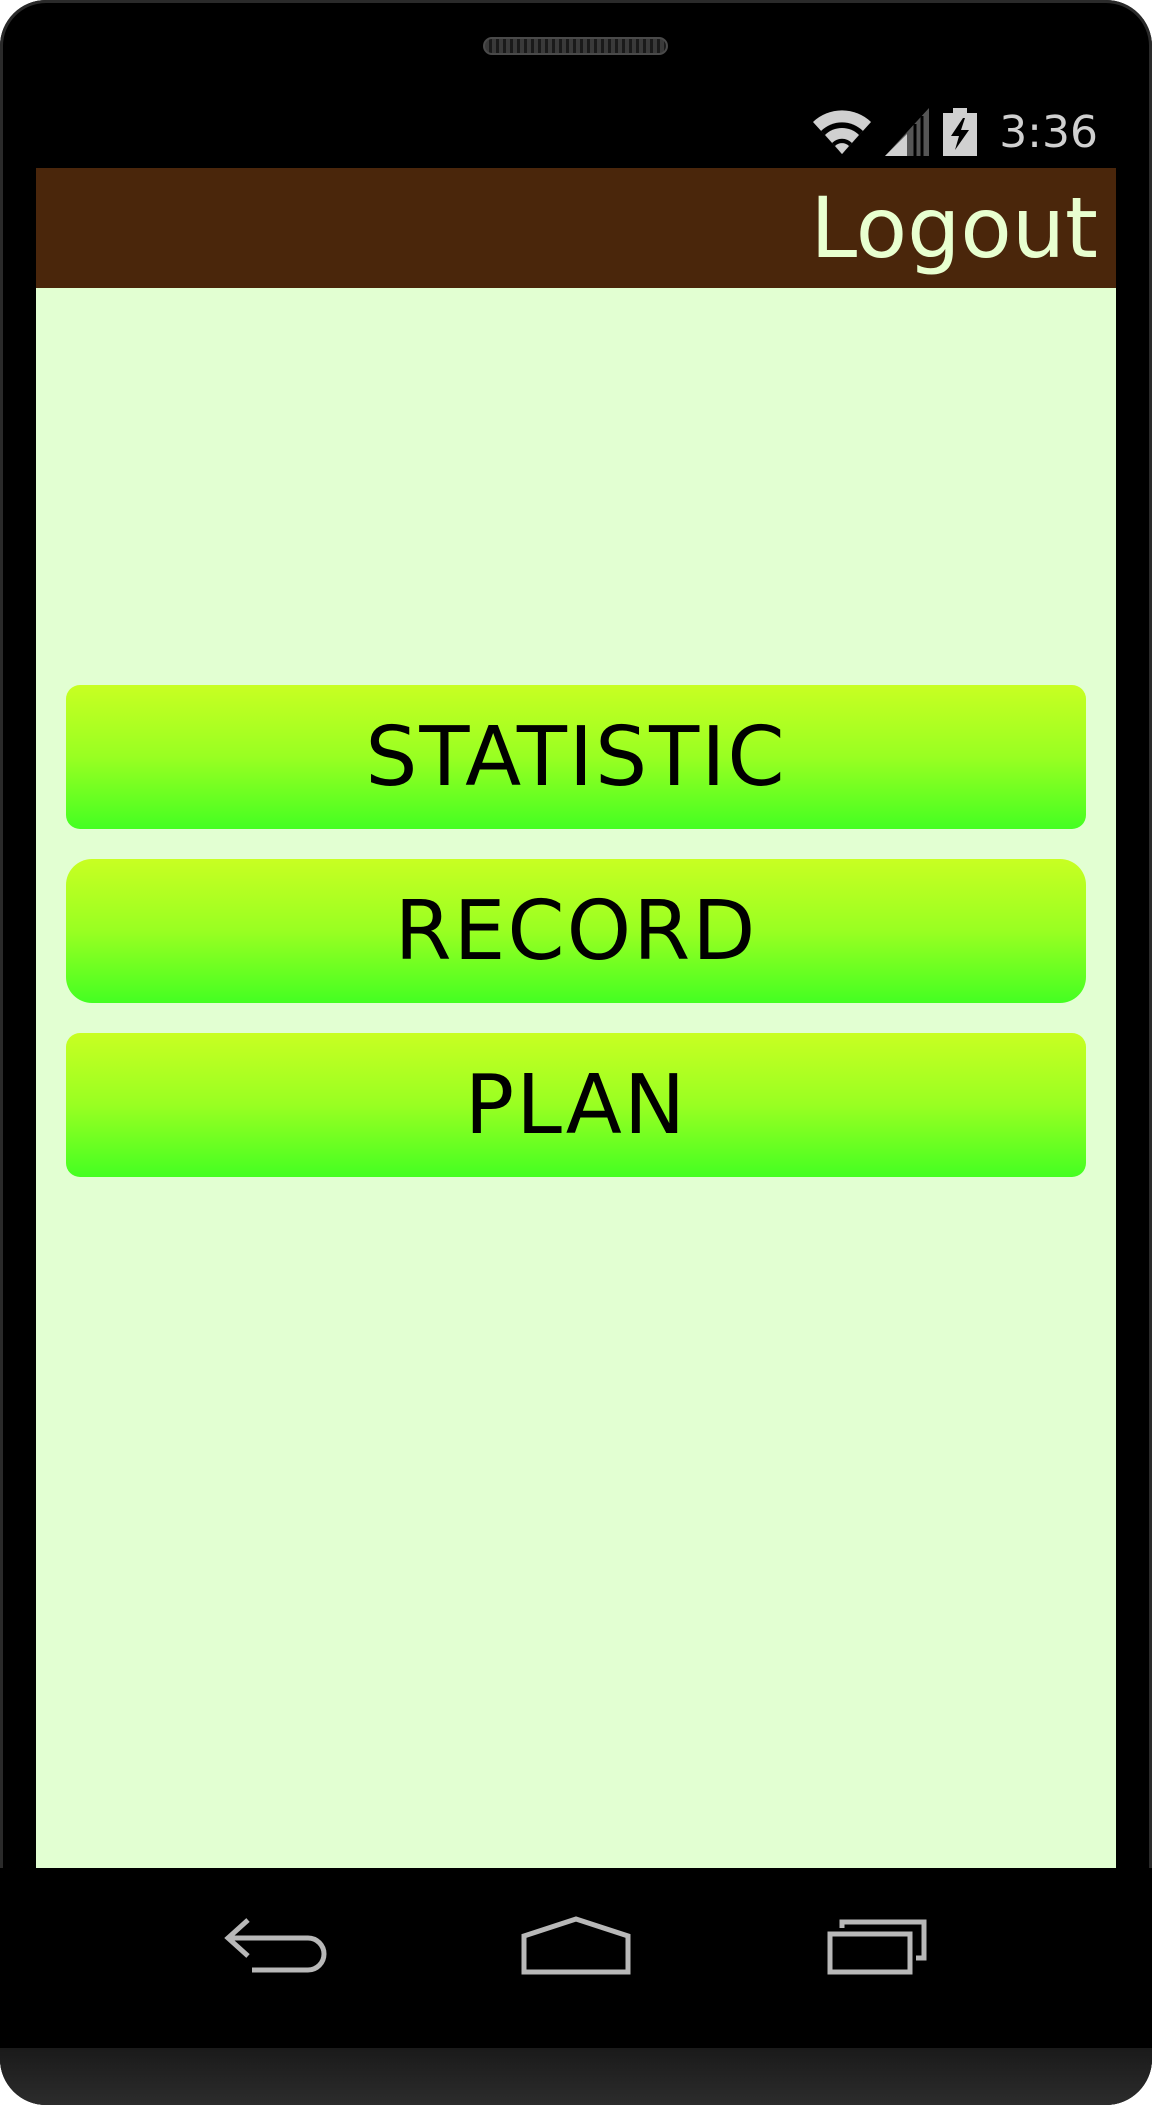 This screenshot has height=2105, width=1152. I want to click on plan-button: PLAN, so click(576, 1105).